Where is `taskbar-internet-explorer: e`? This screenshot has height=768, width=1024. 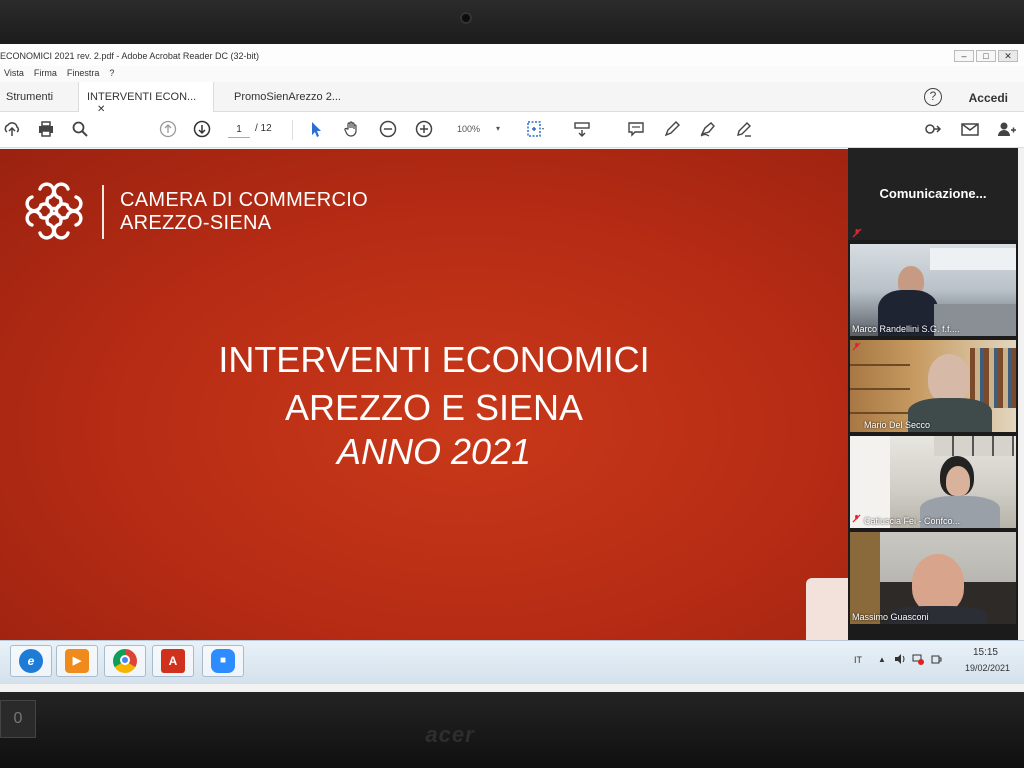
taskbar-internet-explorer: e is located at coordinates (31, 661).